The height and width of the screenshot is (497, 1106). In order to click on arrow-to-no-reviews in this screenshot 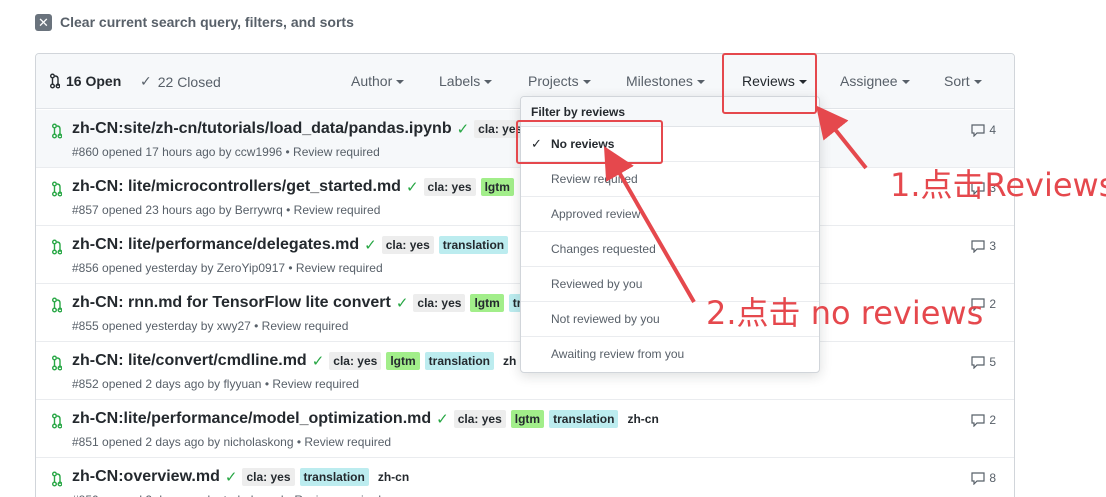, I will do `click(649, 225)`.